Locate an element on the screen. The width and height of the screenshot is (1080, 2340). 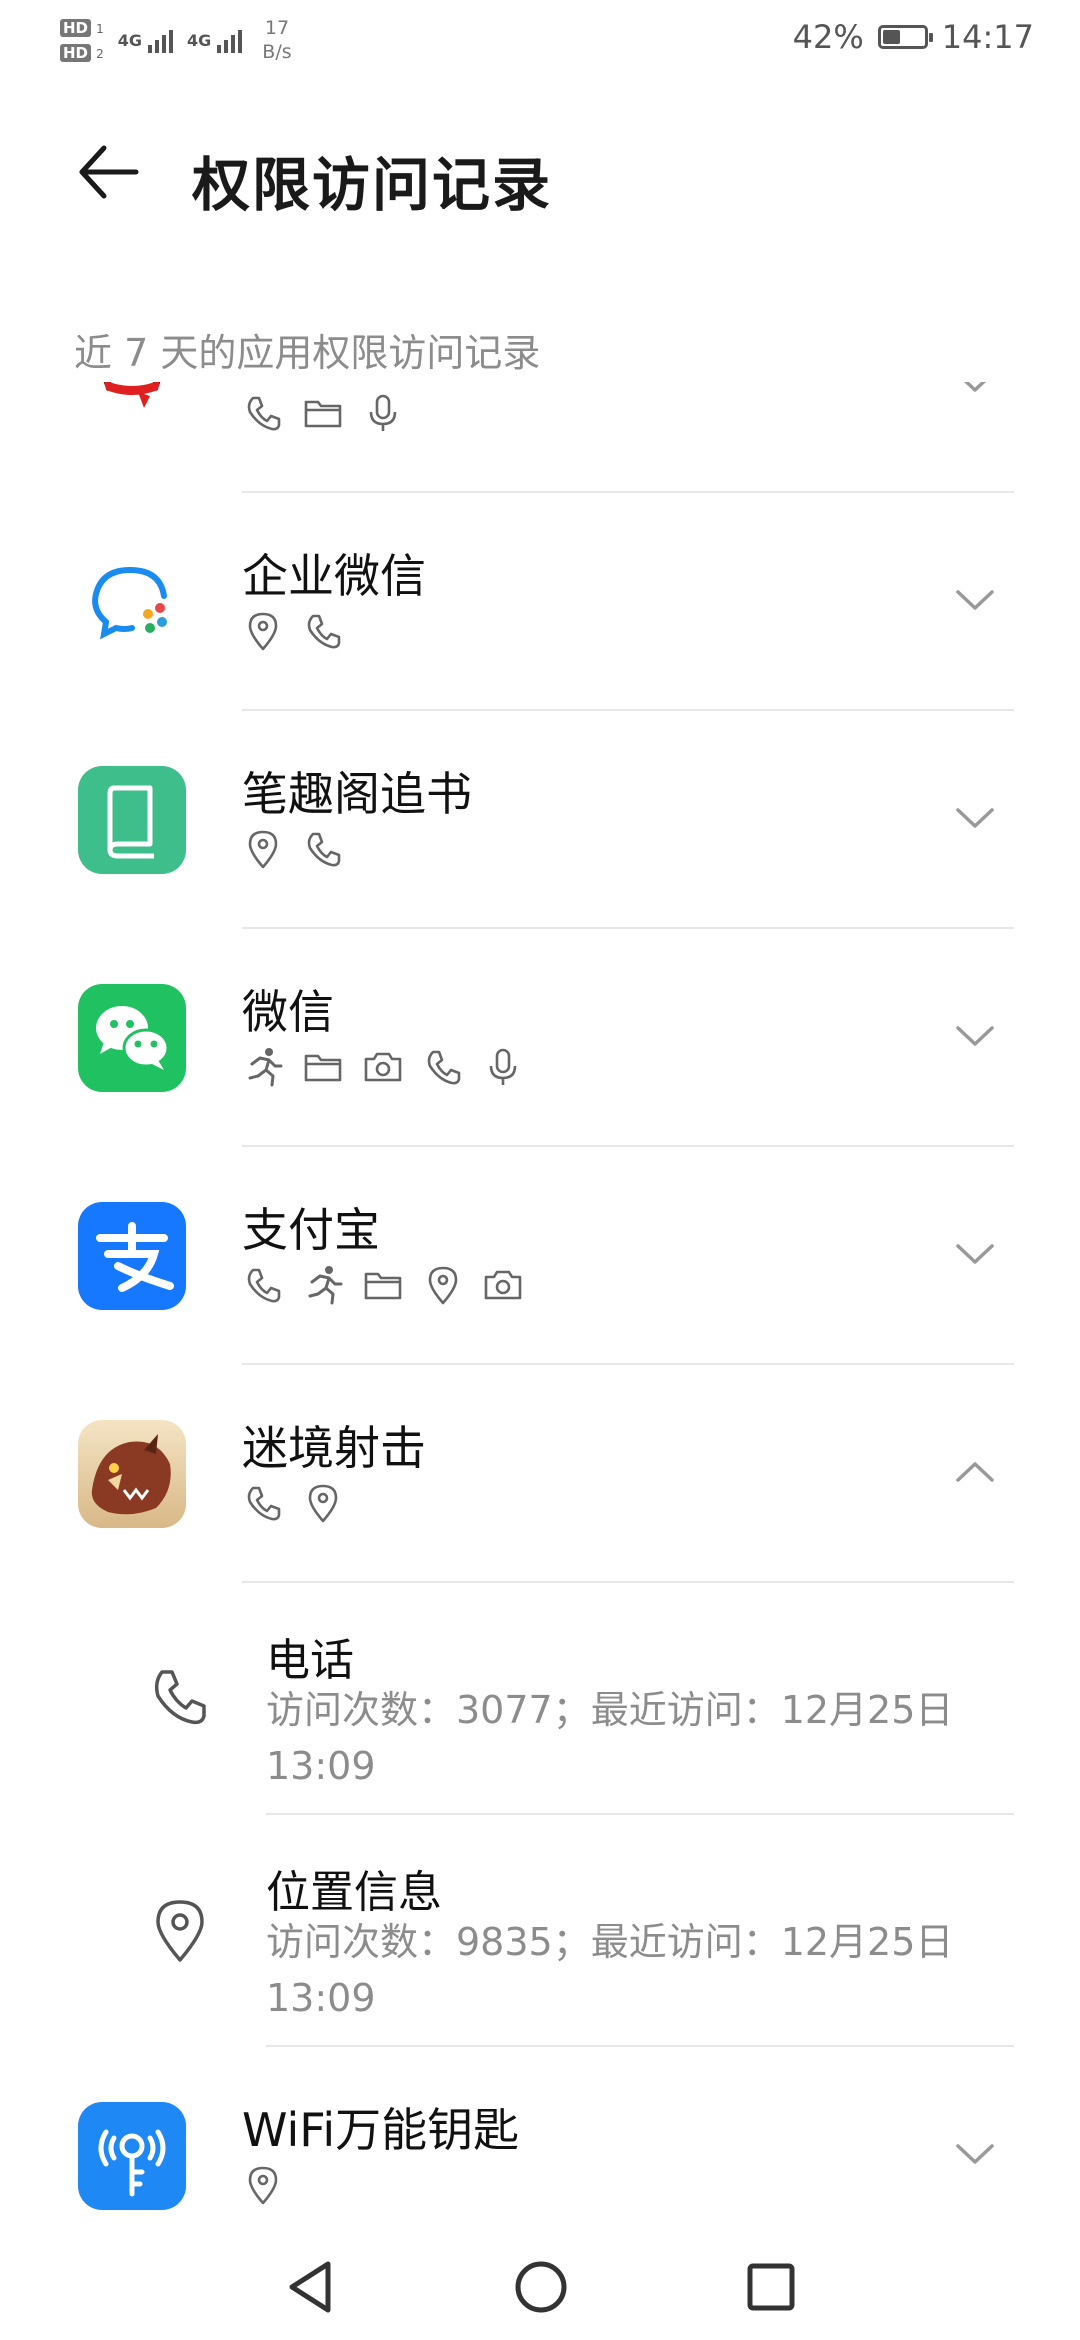
app-name: 微信 is located at coordinates (288, 1012).